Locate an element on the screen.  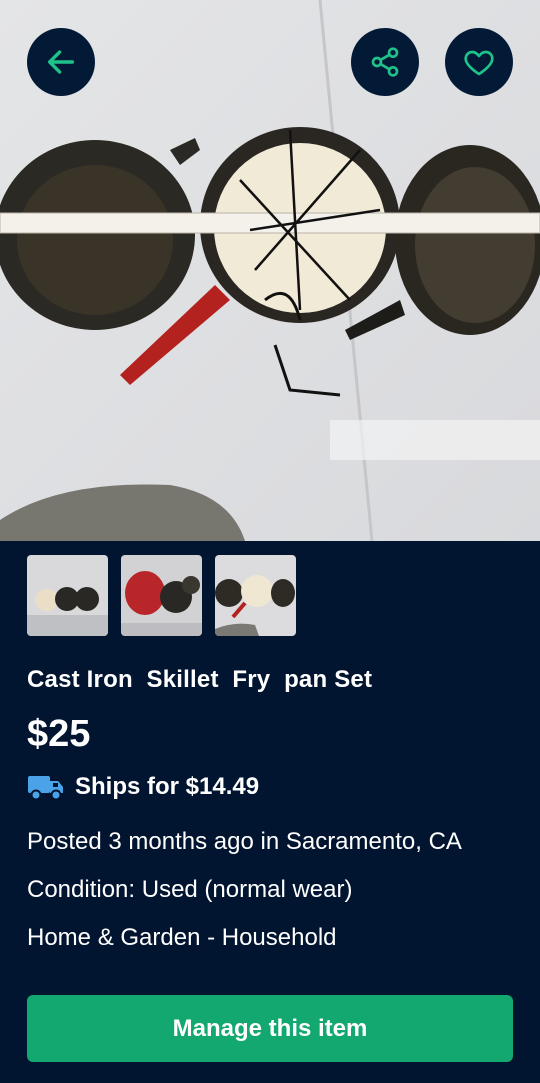
item-price: $25 is located at coordinates (59, 734).